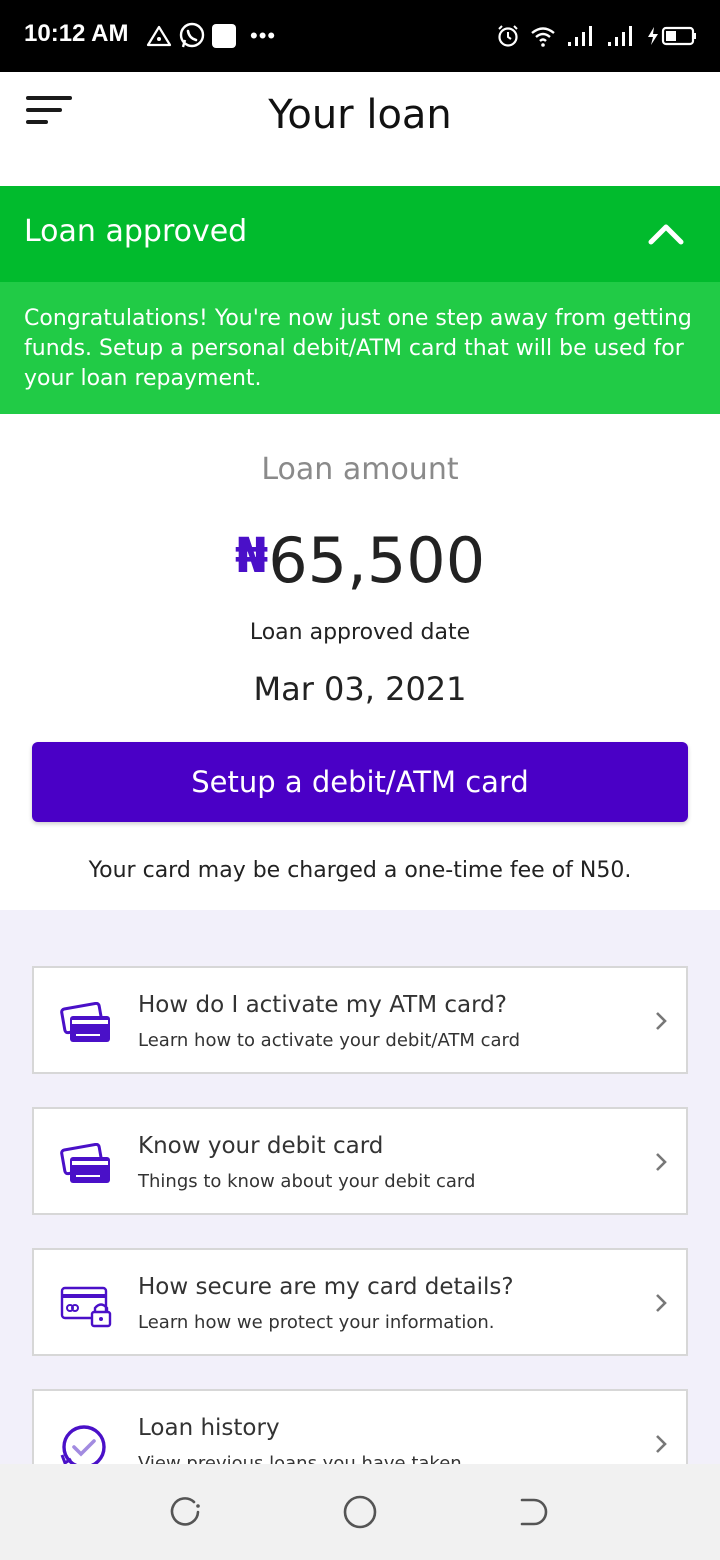  What do you see at coordinates (543, 37) in the screenshot?
I see `wifi-icon` at bounding box center [543, 37].